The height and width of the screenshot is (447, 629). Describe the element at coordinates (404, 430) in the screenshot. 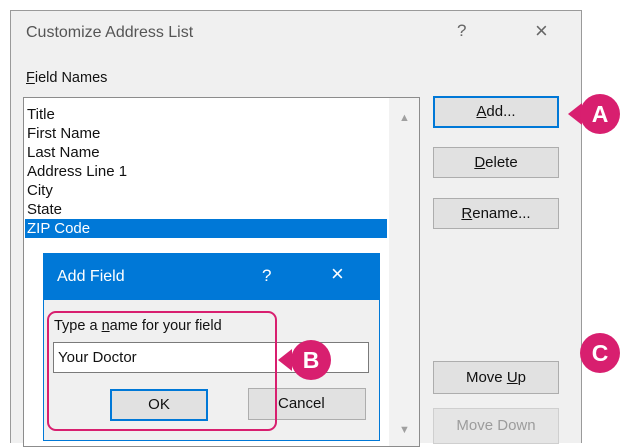

I see `scroll-down-icon: ▼` at that location.